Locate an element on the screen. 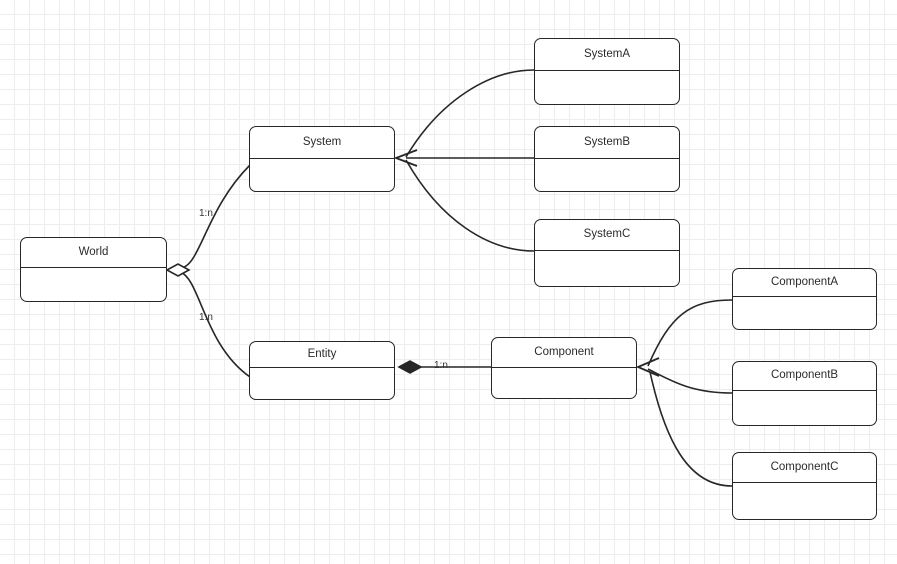 The width and height of the screenshot is (897, 564). hollow-diamond-world is located at coordinates (178, 270).